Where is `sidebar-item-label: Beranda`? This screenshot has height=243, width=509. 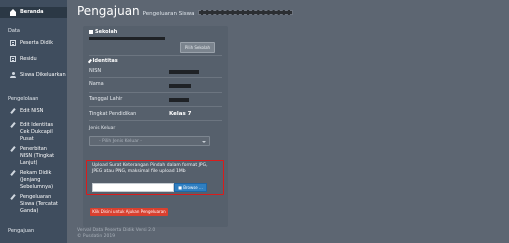 sidebar-item-label: Beranda is located at coordinates (32, 12).